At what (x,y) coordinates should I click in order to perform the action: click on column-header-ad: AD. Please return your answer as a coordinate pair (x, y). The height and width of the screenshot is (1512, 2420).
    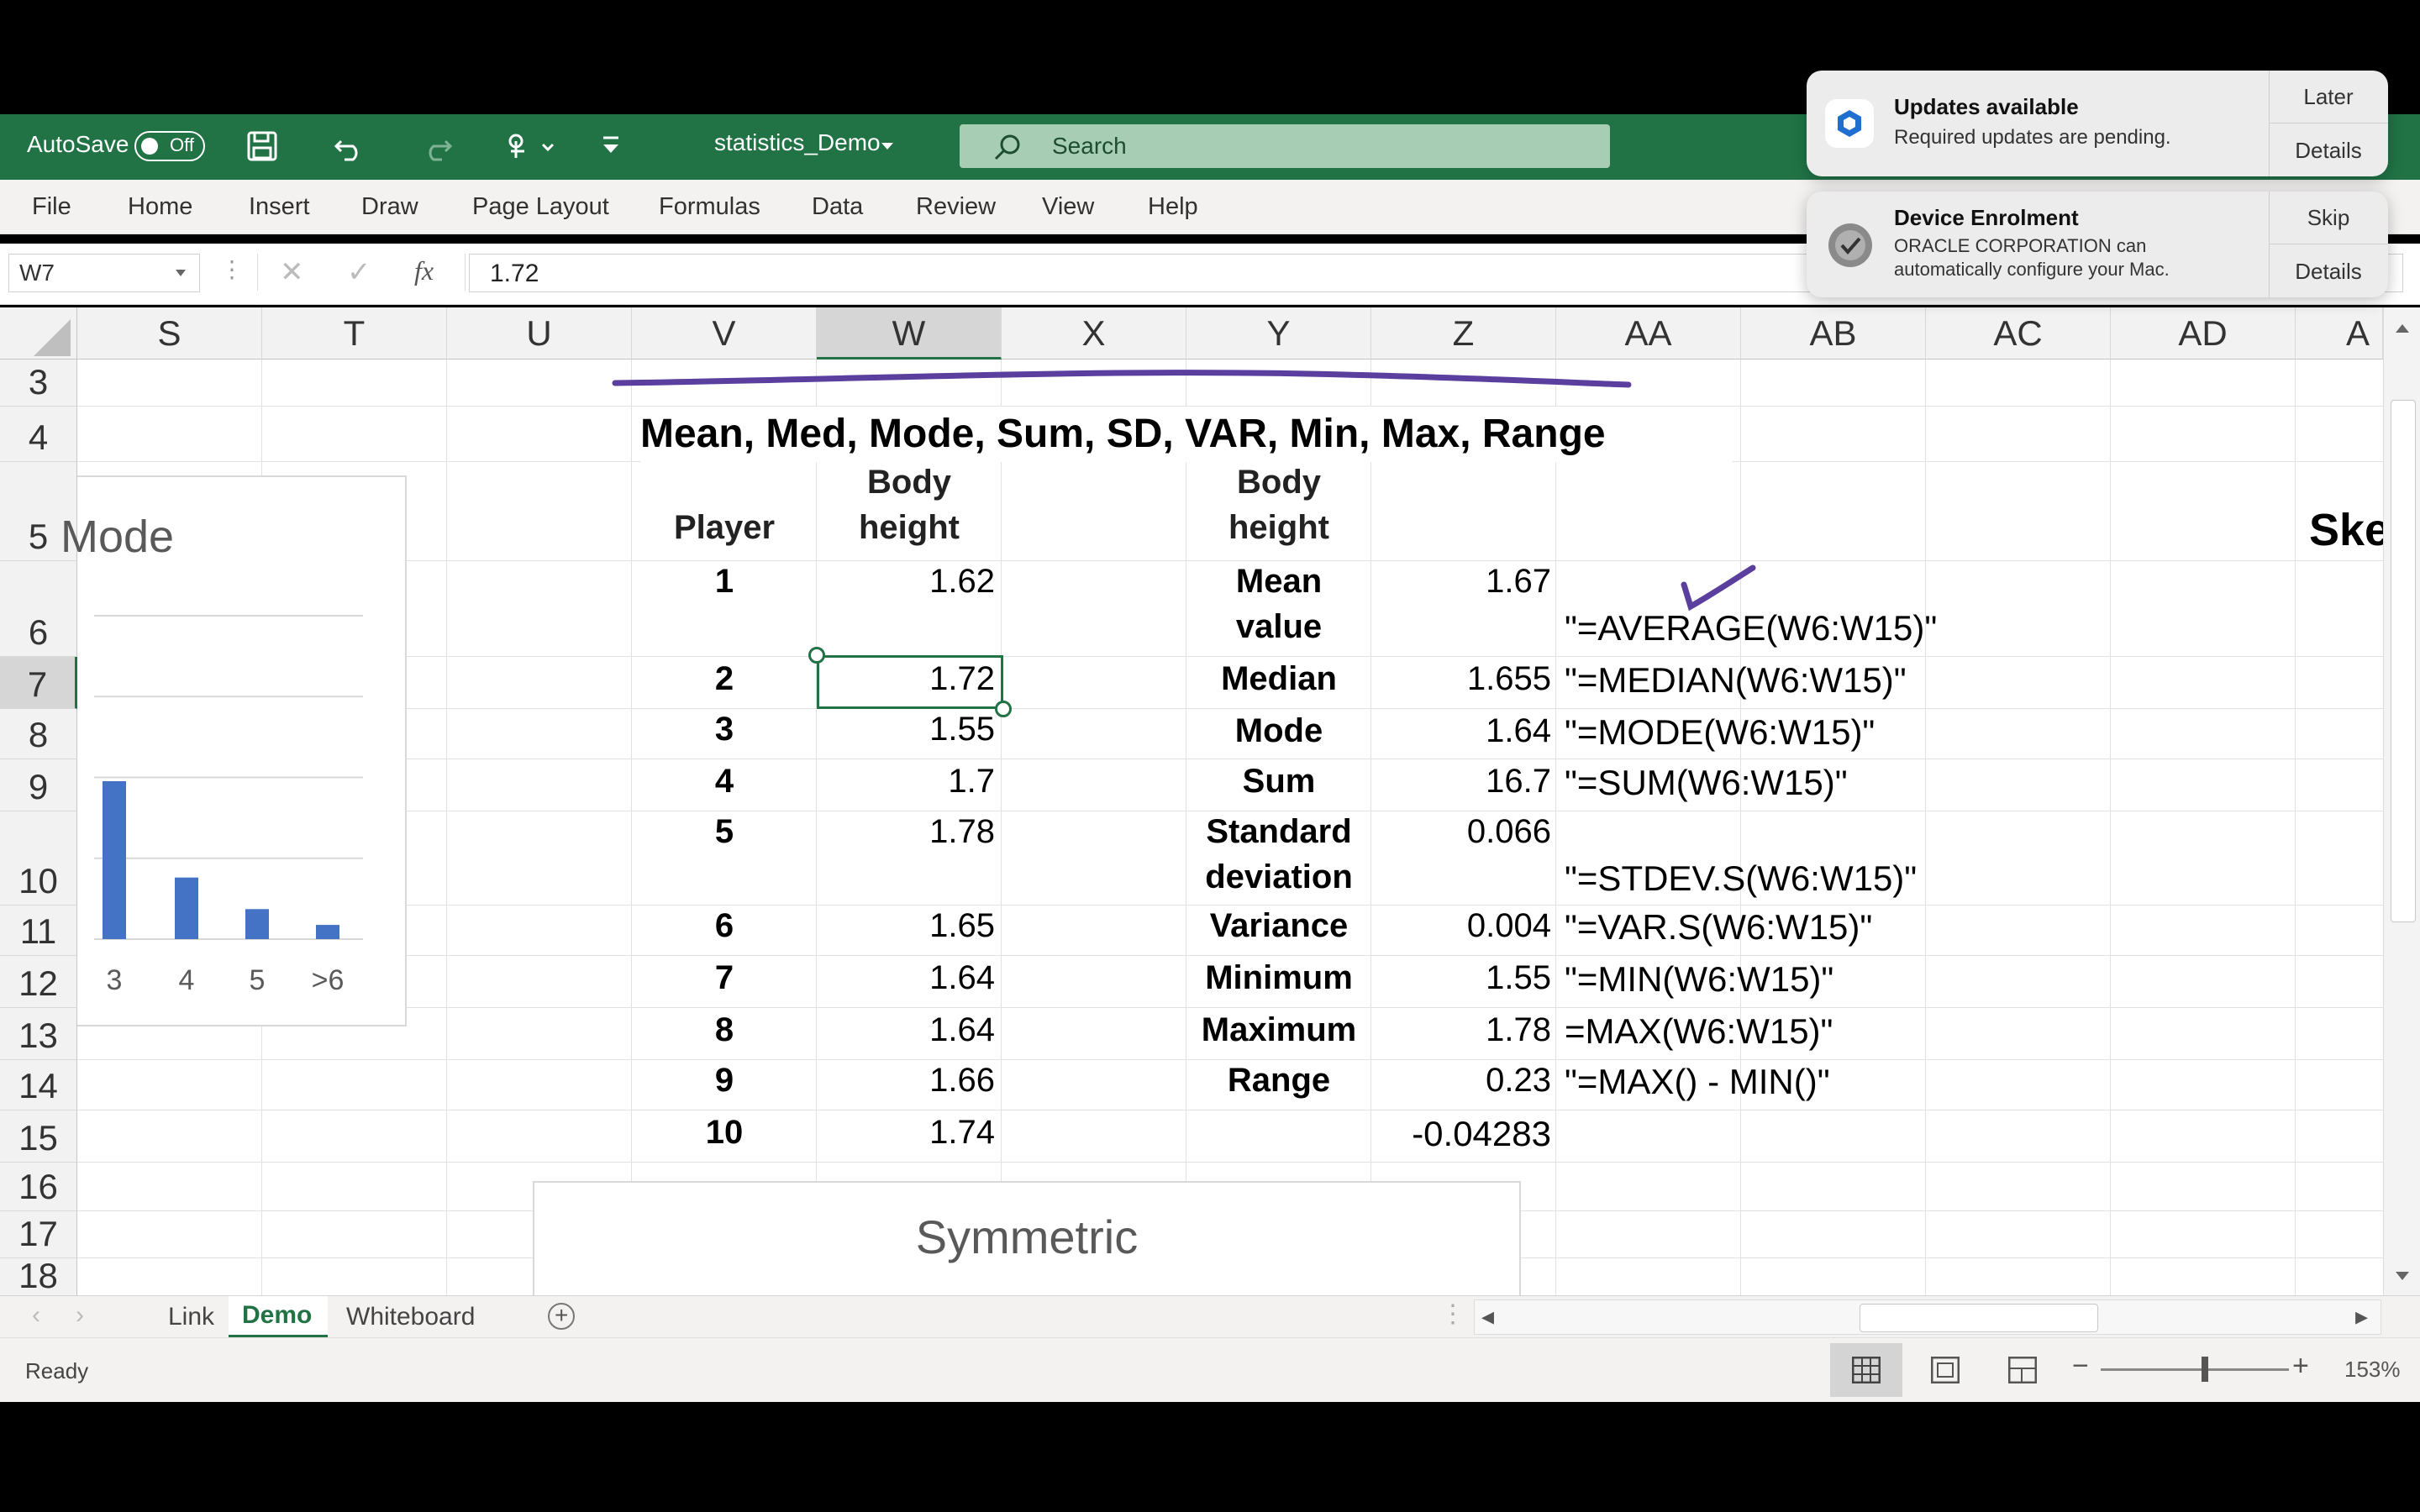
    Looking at the image, I should click on (2204, 333).